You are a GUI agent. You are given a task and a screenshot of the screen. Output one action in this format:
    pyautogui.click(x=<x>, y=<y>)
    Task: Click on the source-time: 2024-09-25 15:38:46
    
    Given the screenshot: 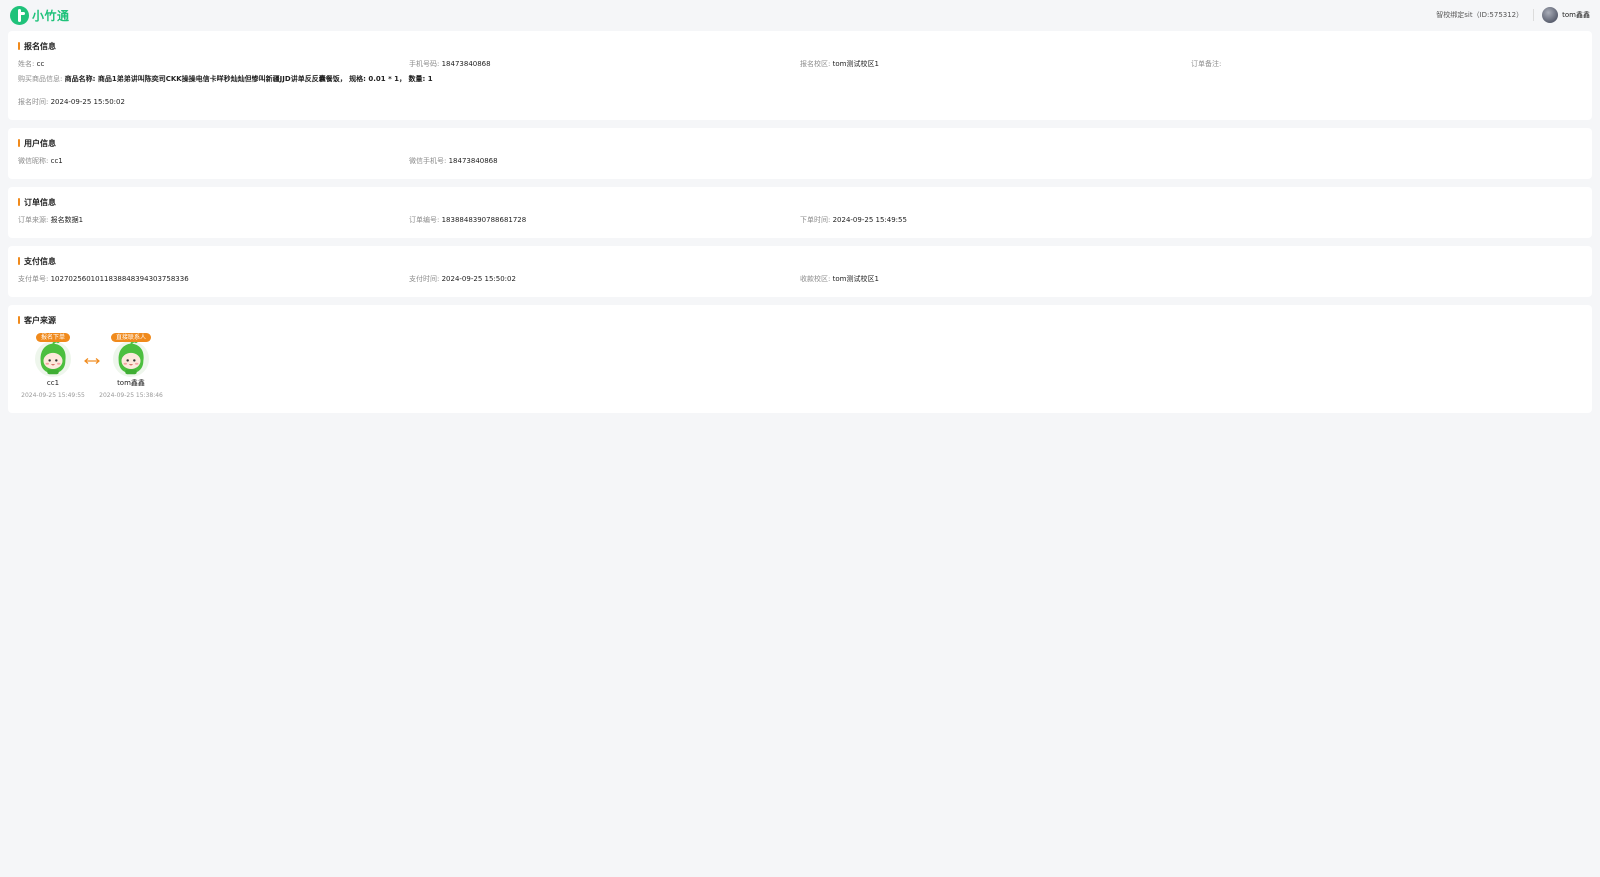 What is the action you would take?
    pyautogui.click(x=131, y=395)
    